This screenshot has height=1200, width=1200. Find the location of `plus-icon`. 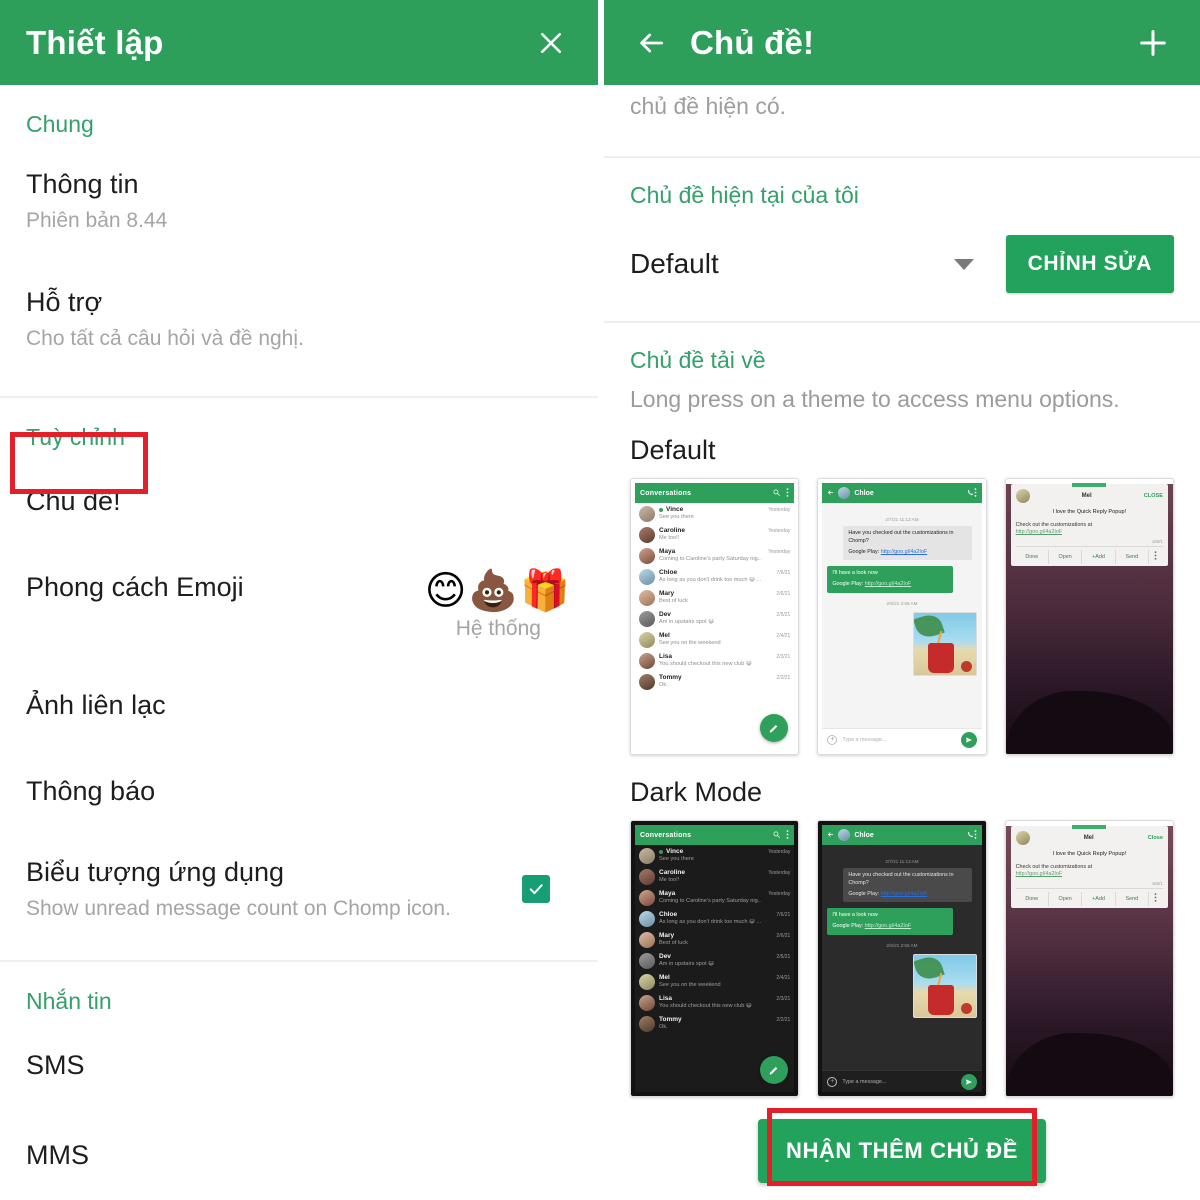

plus-icon is located at coordinates (1153, 43).